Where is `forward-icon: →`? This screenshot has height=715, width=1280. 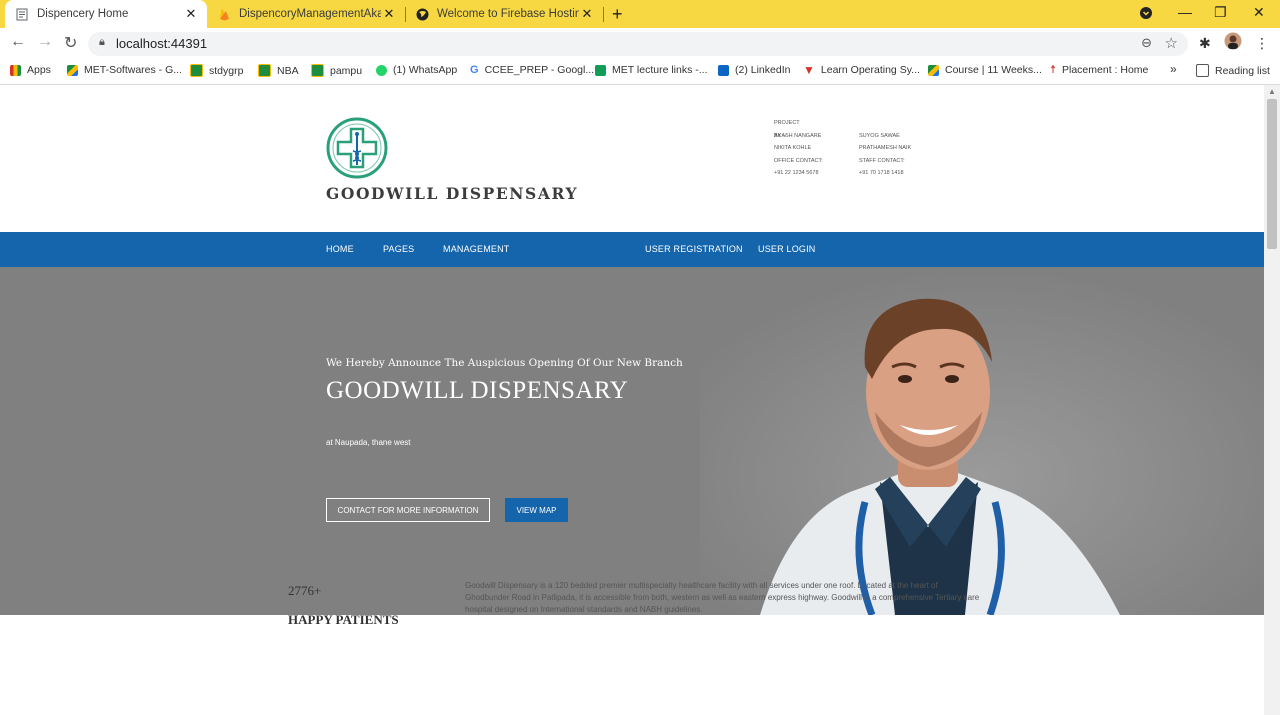 forward-icon: → is located at coordinates (45, 42).